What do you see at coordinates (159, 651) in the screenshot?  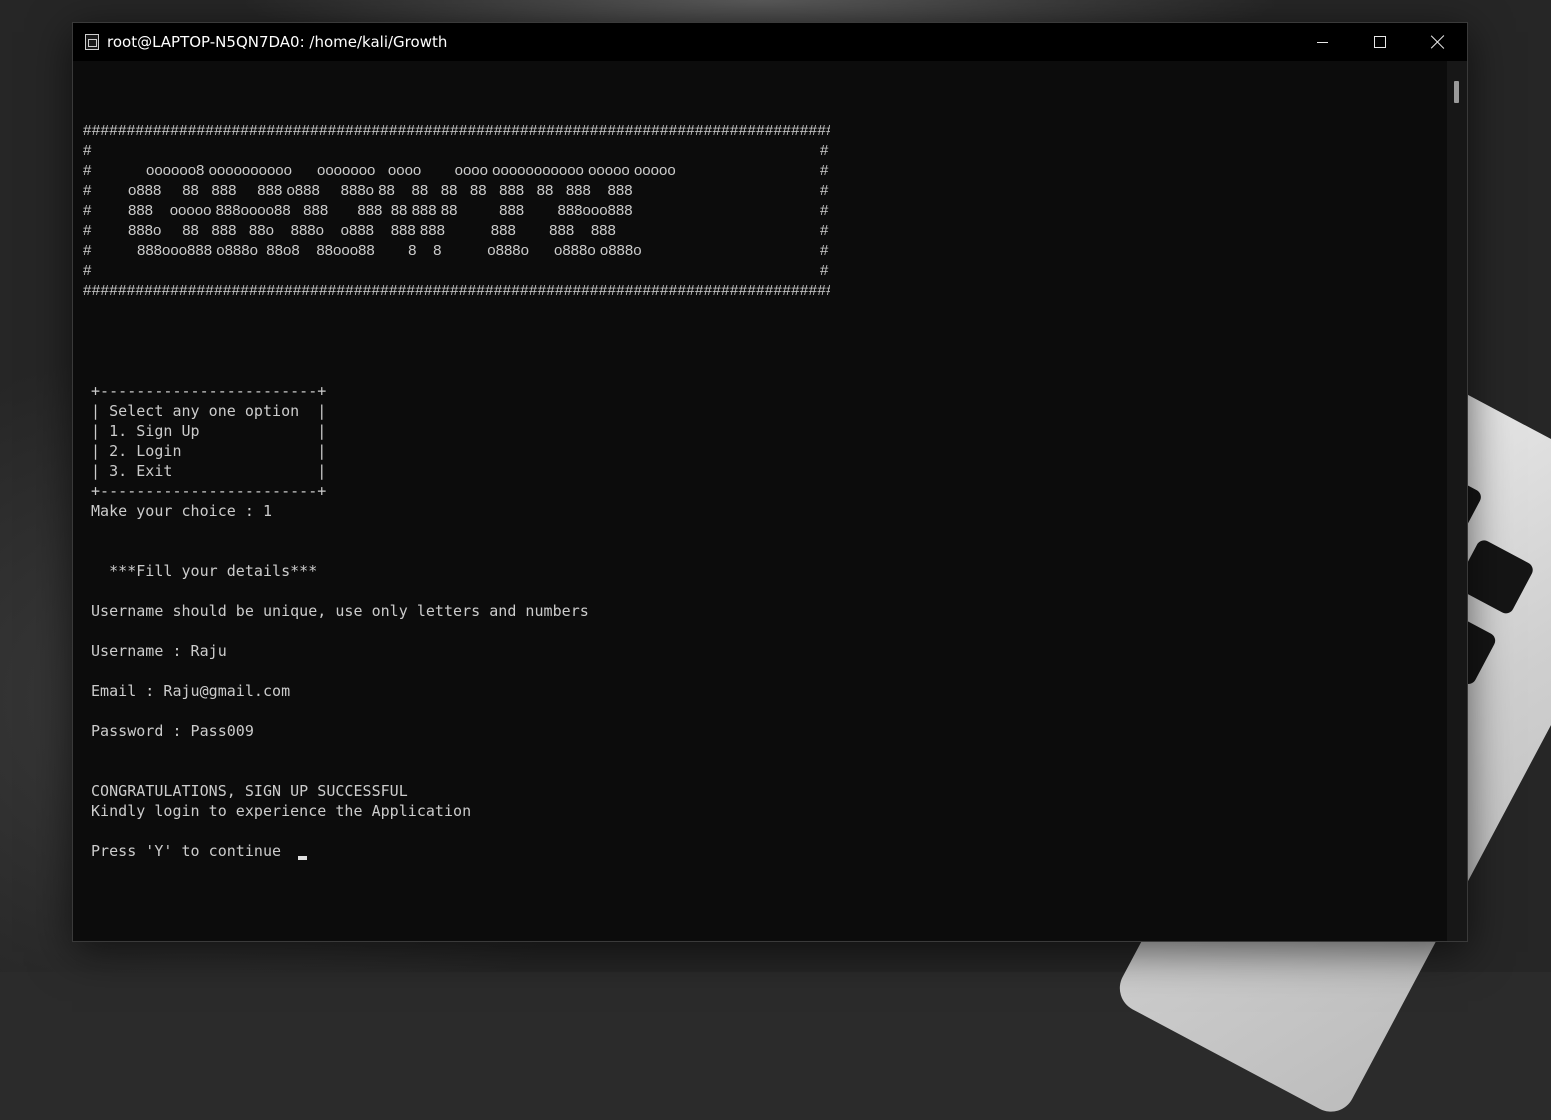 I see `username-line: Username : Raju` at bounding box center [159, 651].